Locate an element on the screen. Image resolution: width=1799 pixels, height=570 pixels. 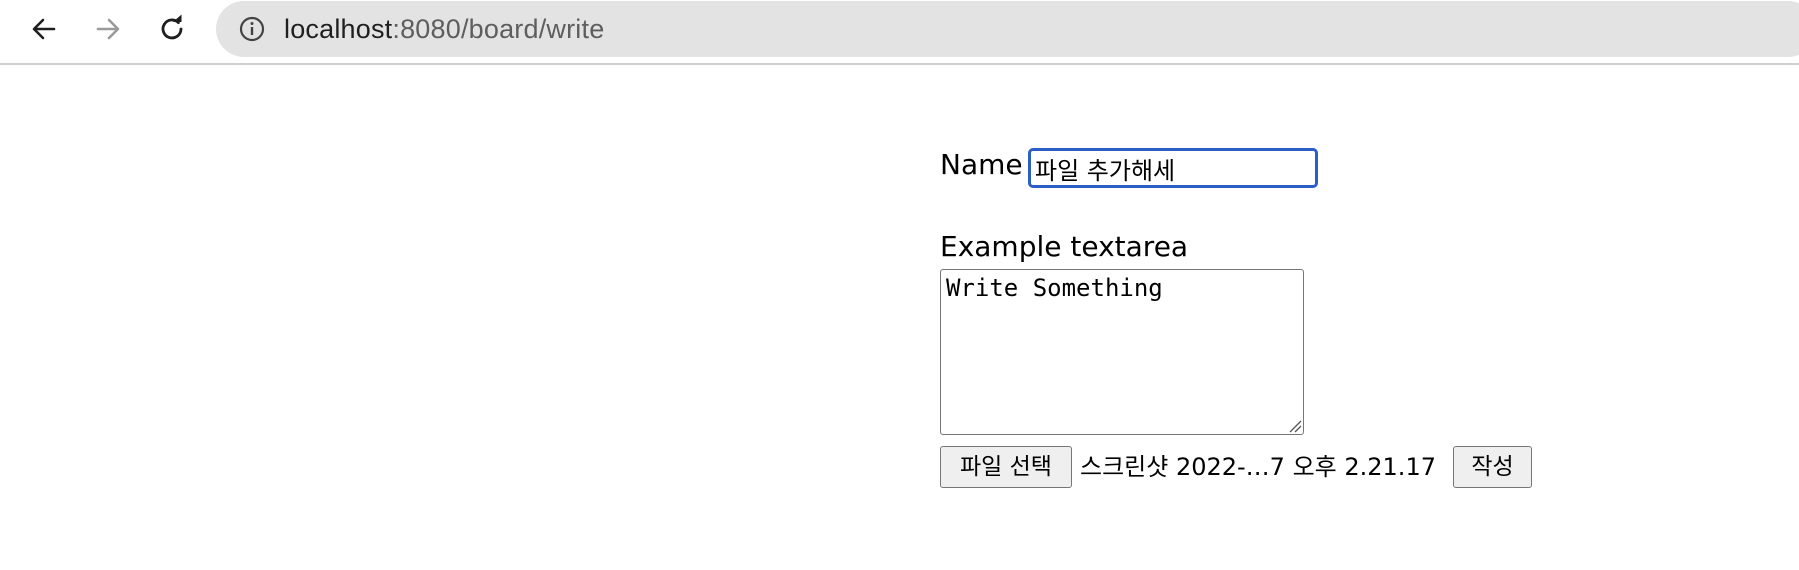
url-host: localhost is located at coordinates (338, 29).